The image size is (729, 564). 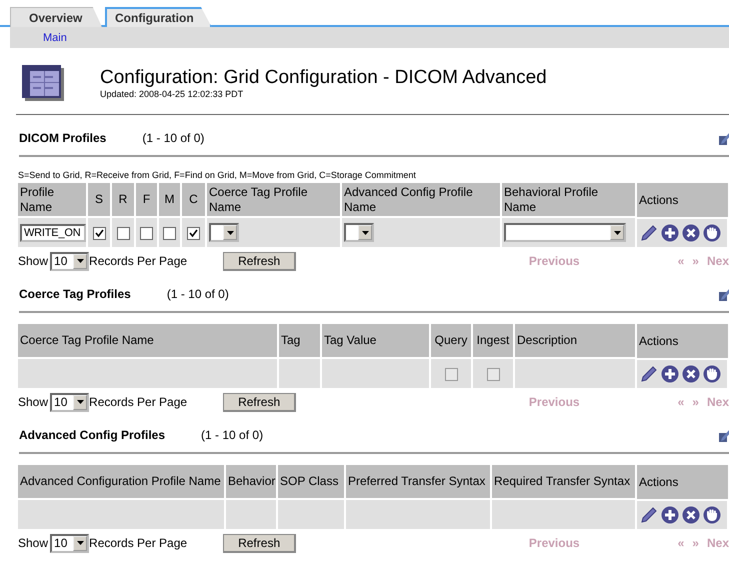 What do you see at coordinates (421, 200) in the screenshot?
I see `column-header: Advanced Config Profile Name` at bounding box center [421, 200].